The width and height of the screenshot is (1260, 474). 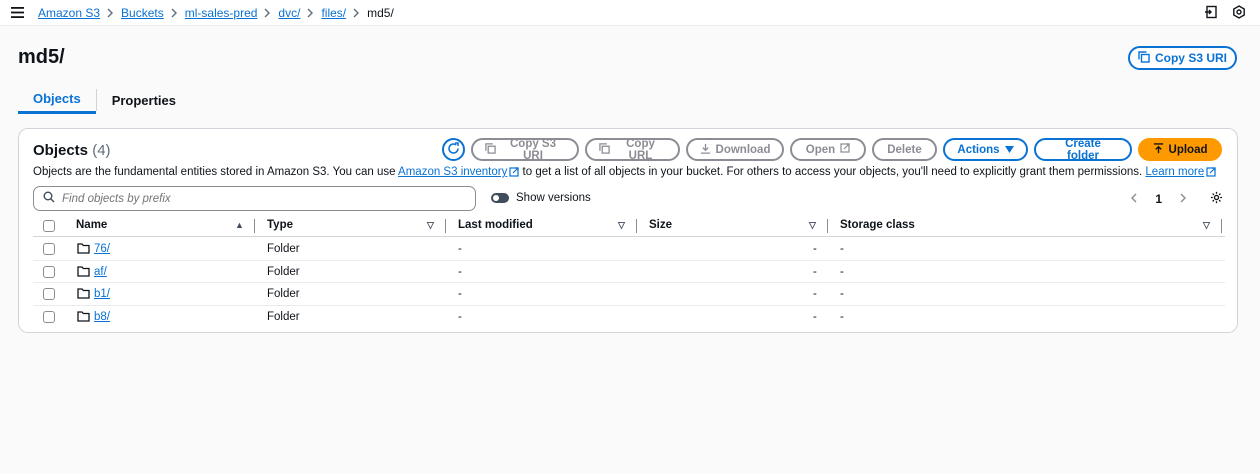 I want to click on object-name-link: 76/, so click(x=102, y=249).